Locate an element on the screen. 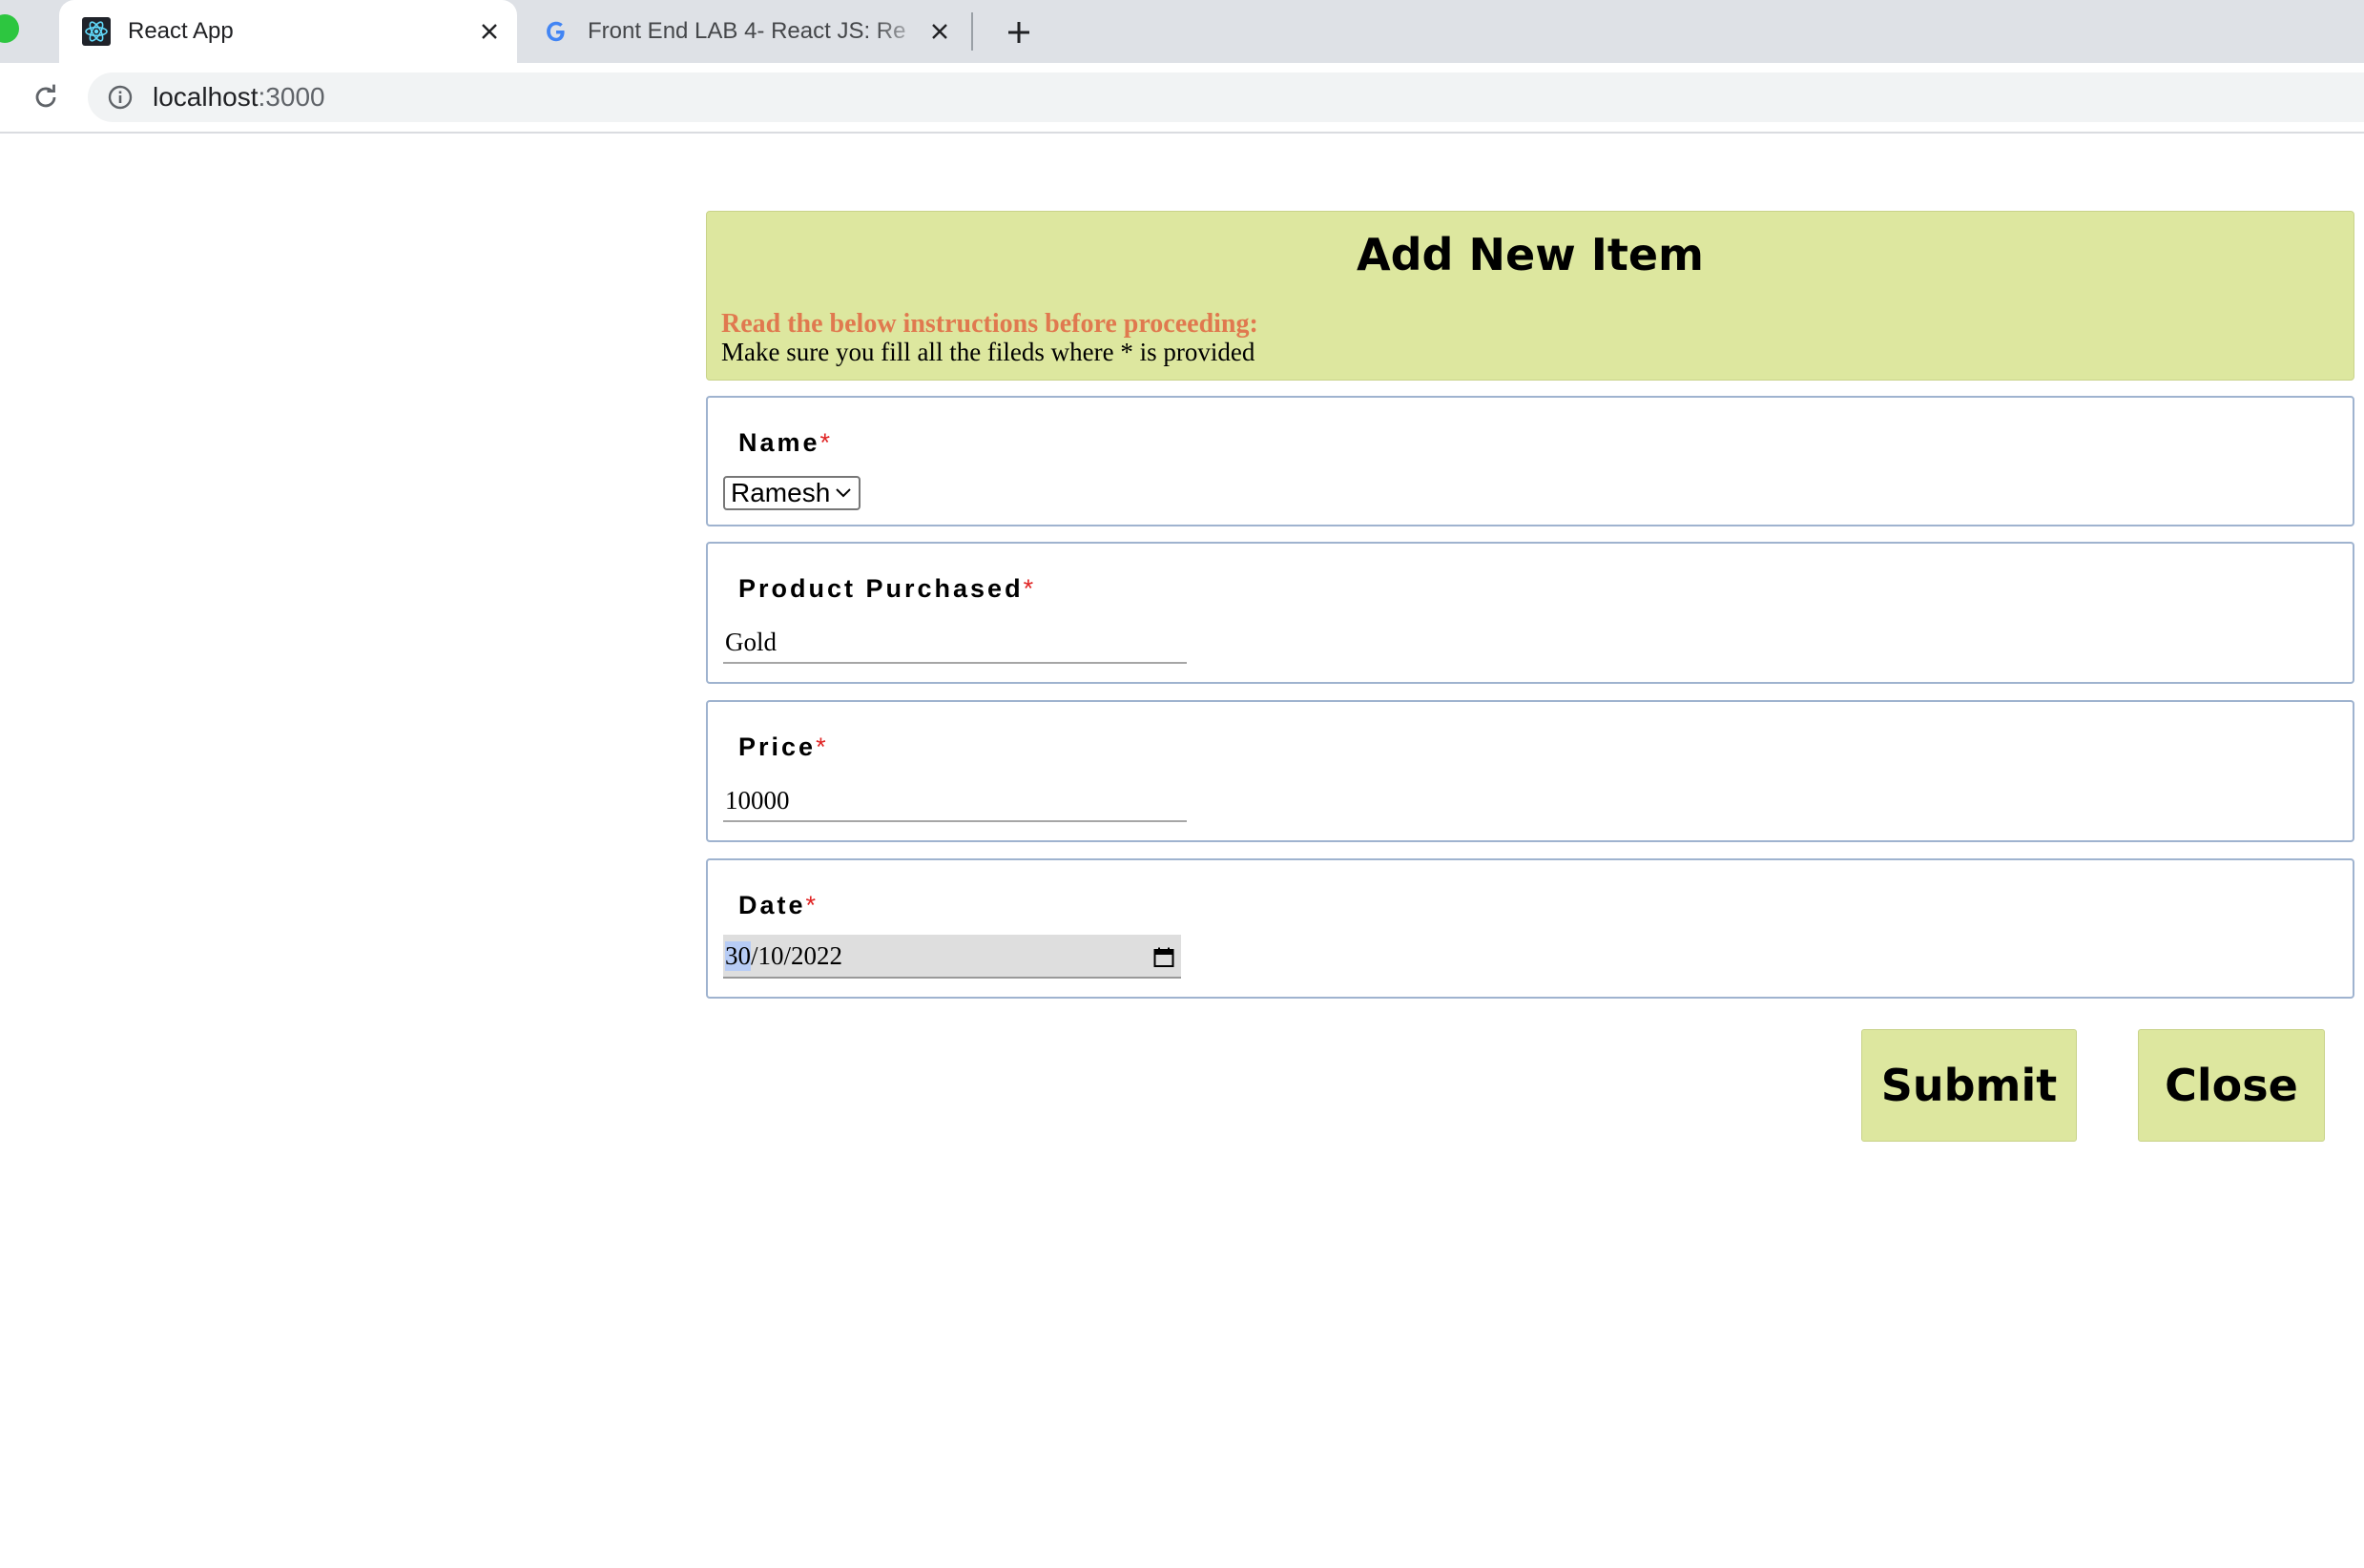 Image resolution: width=2364 pixels, height=1568 pixels. price-field-group: Price* 10000 is located at coordinates (1530, 771).